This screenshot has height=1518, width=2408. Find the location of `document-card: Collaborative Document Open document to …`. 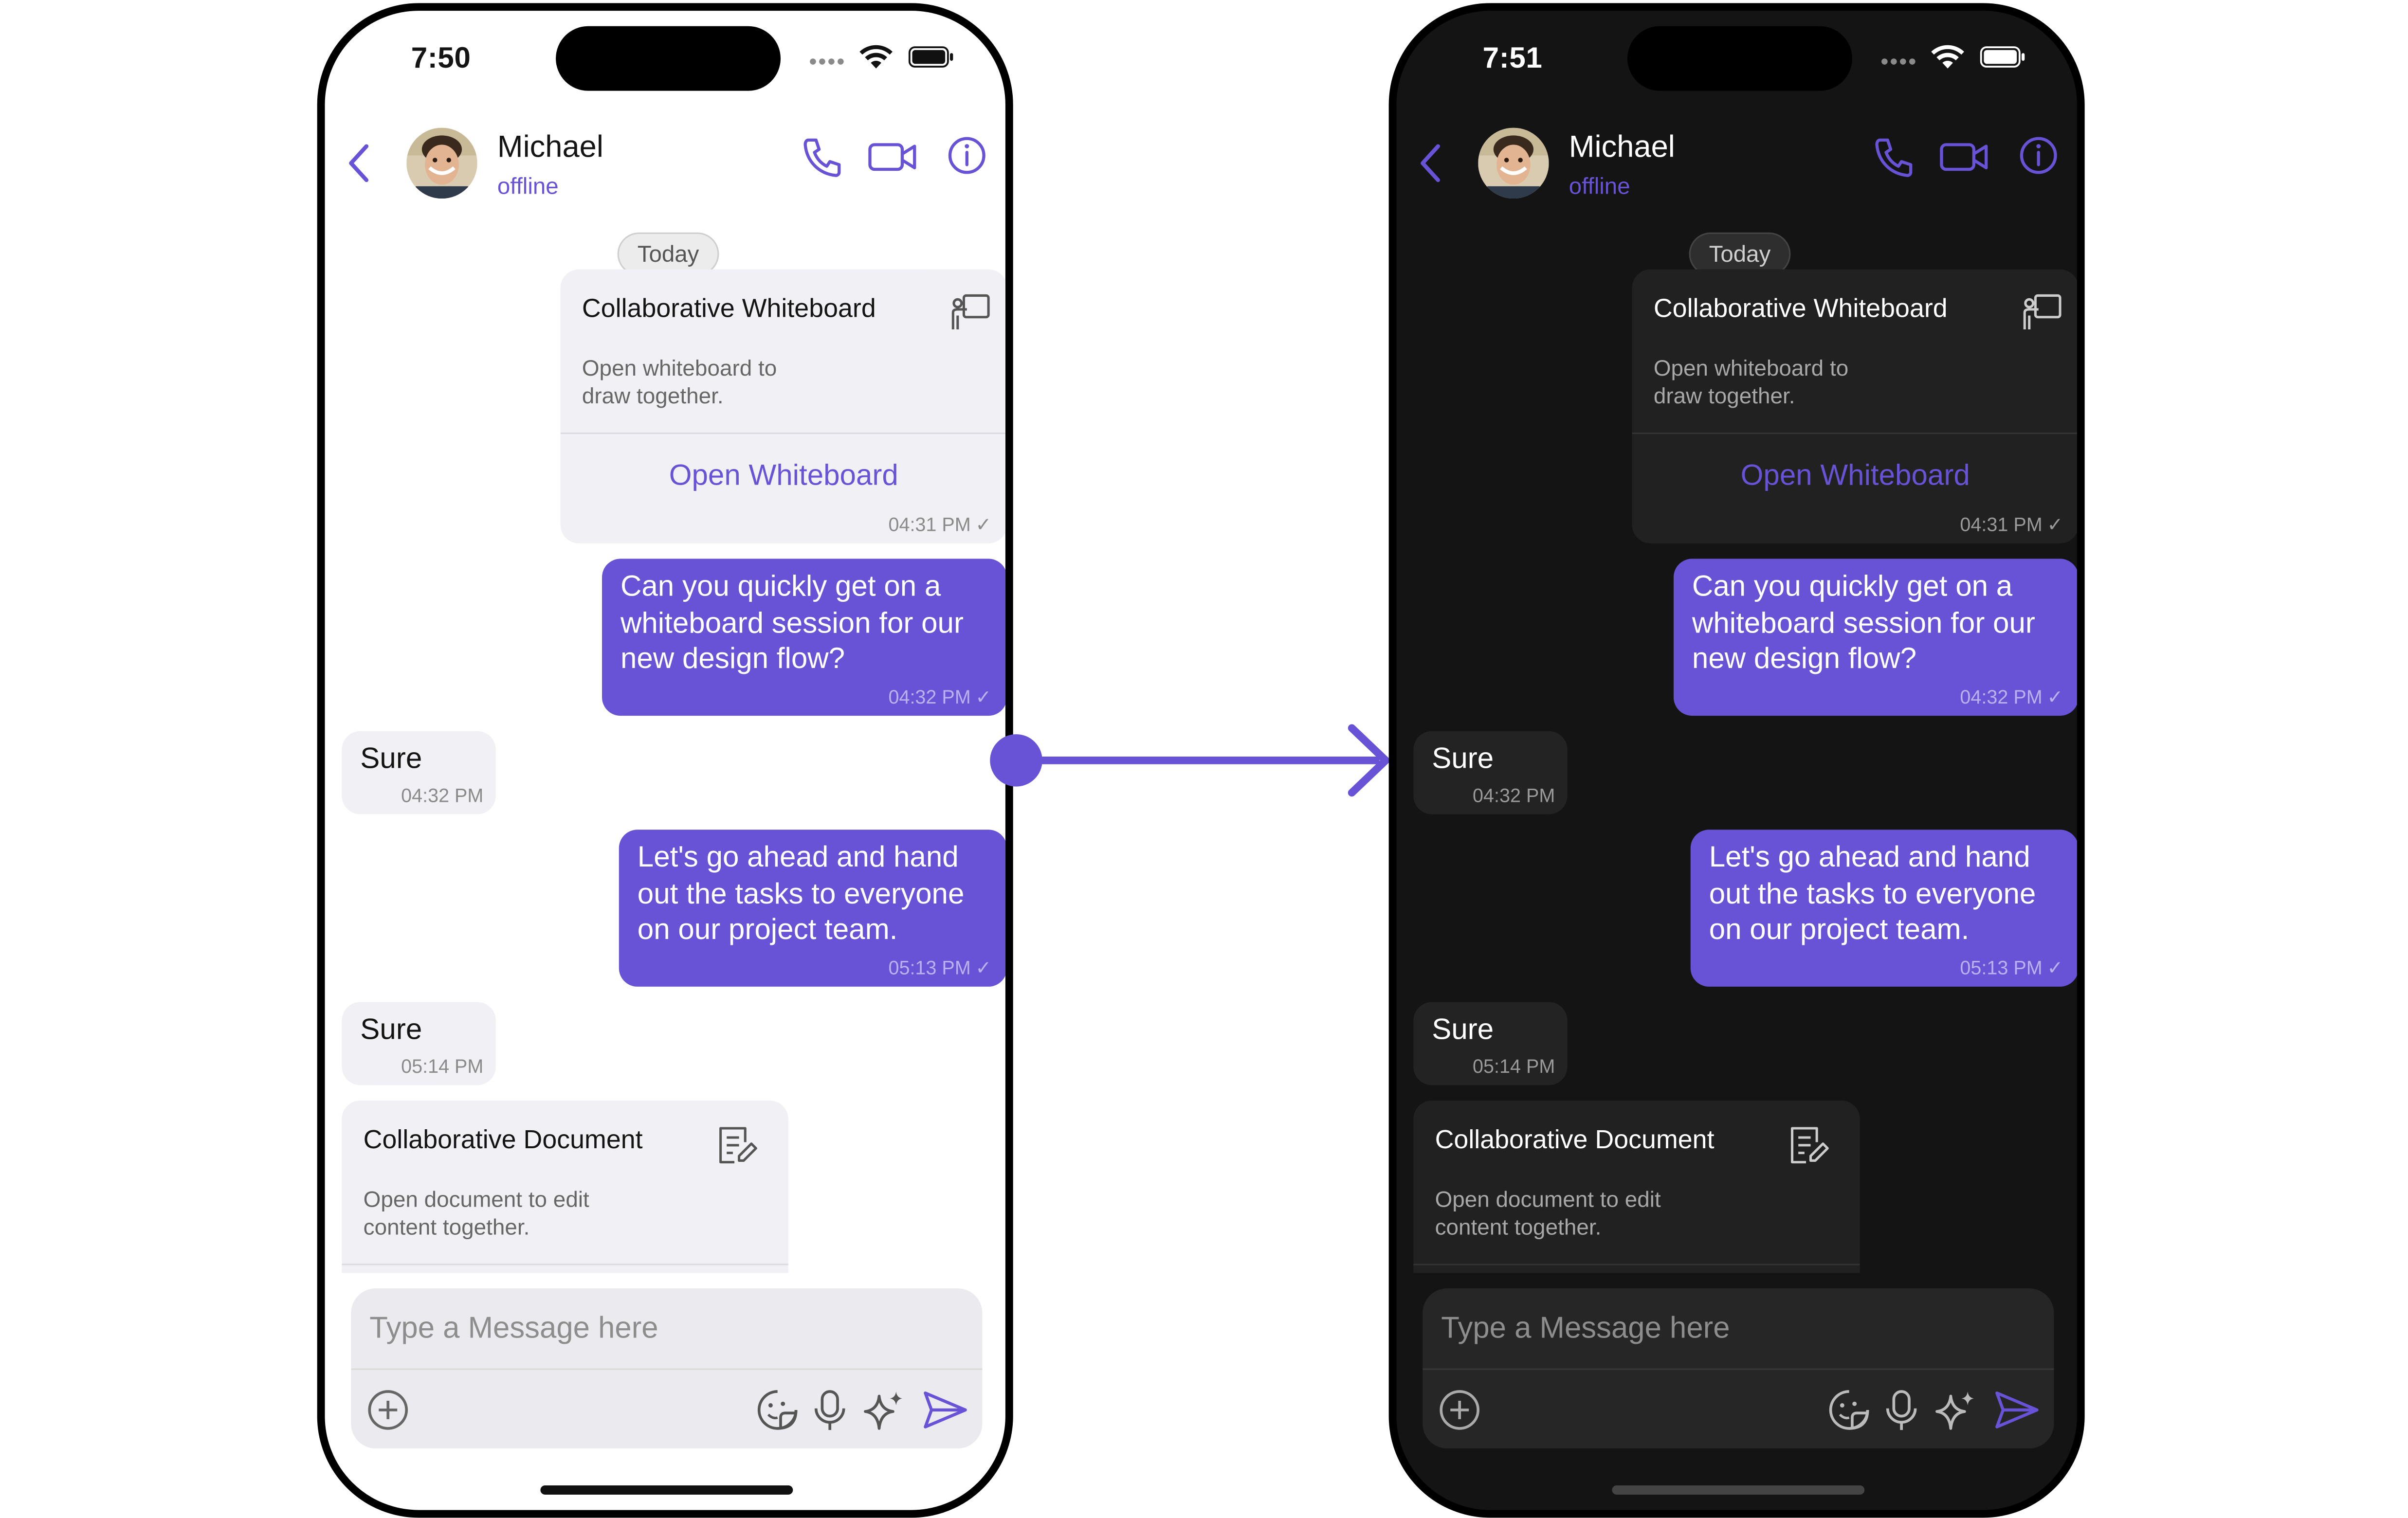

document-card: Collaborative Document Open document to … is located at coordinates (565, 1187).